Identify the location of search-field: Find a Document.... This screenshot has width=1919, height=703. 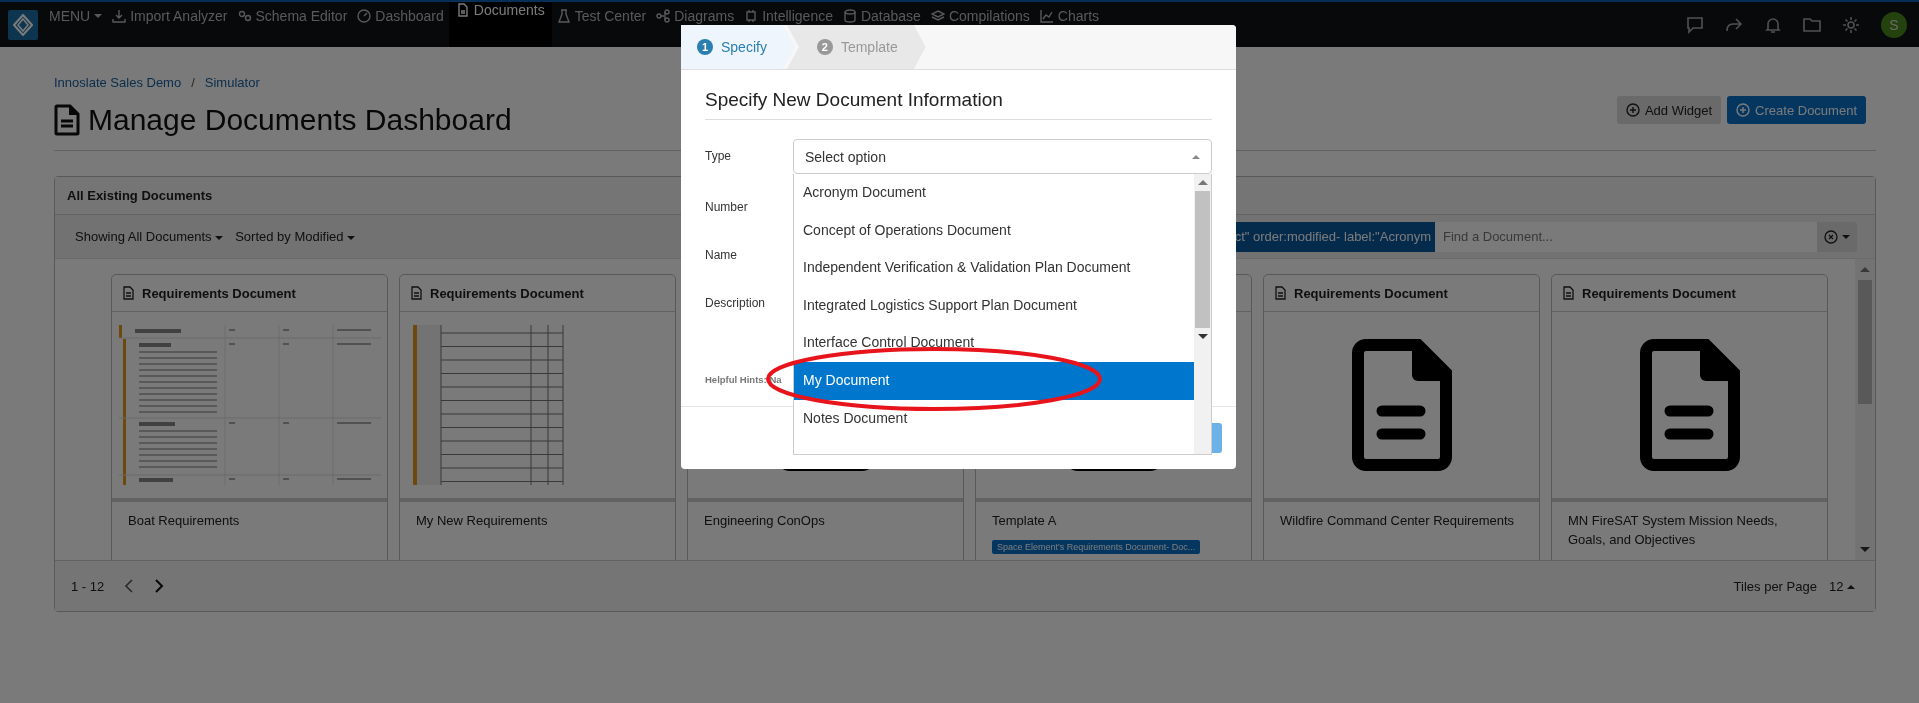
(1626, 236).